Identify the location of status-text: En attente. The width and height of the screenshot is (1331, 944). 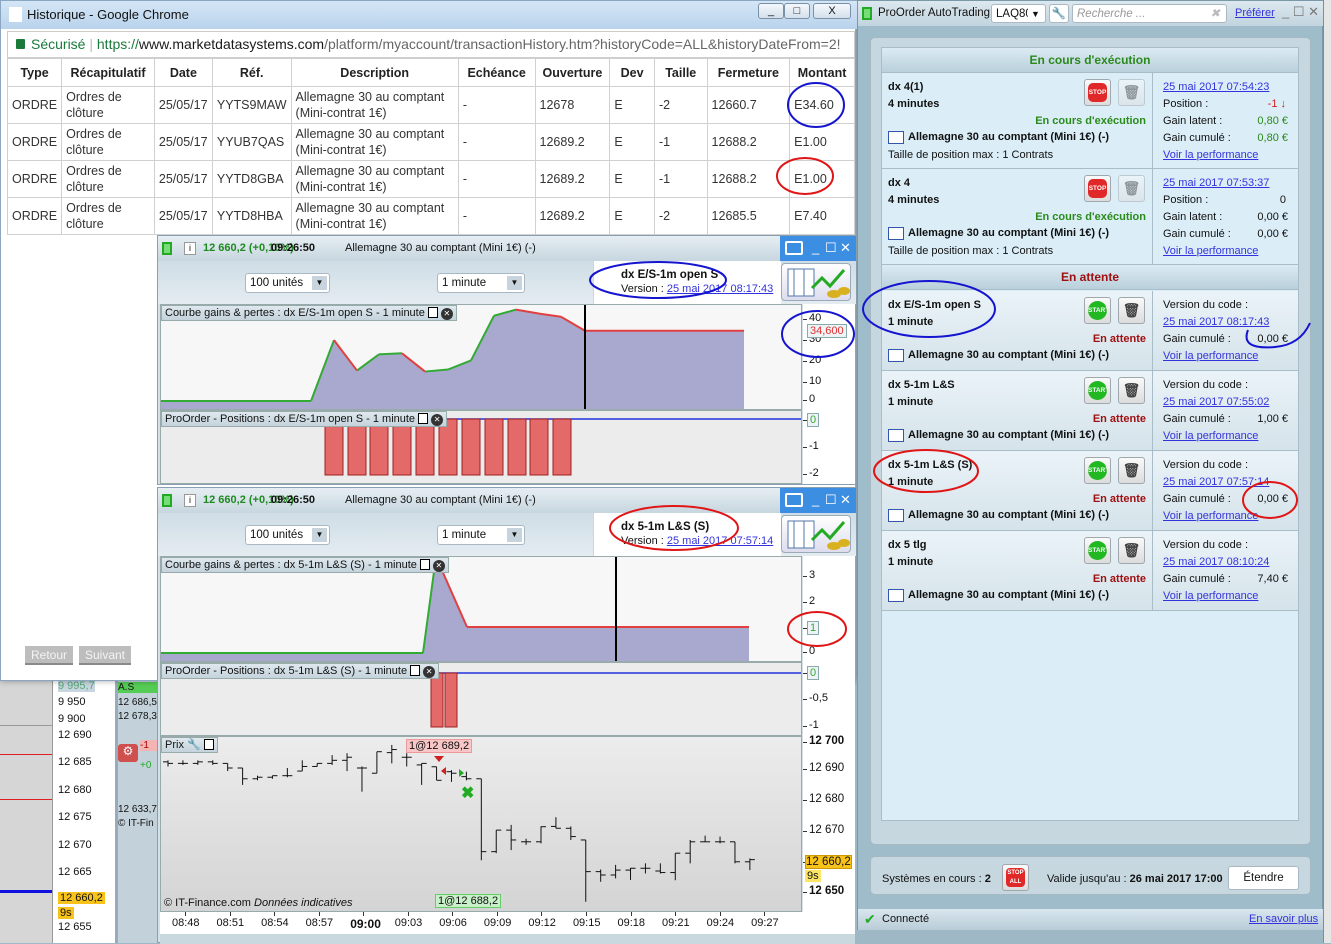
(1119, 499).